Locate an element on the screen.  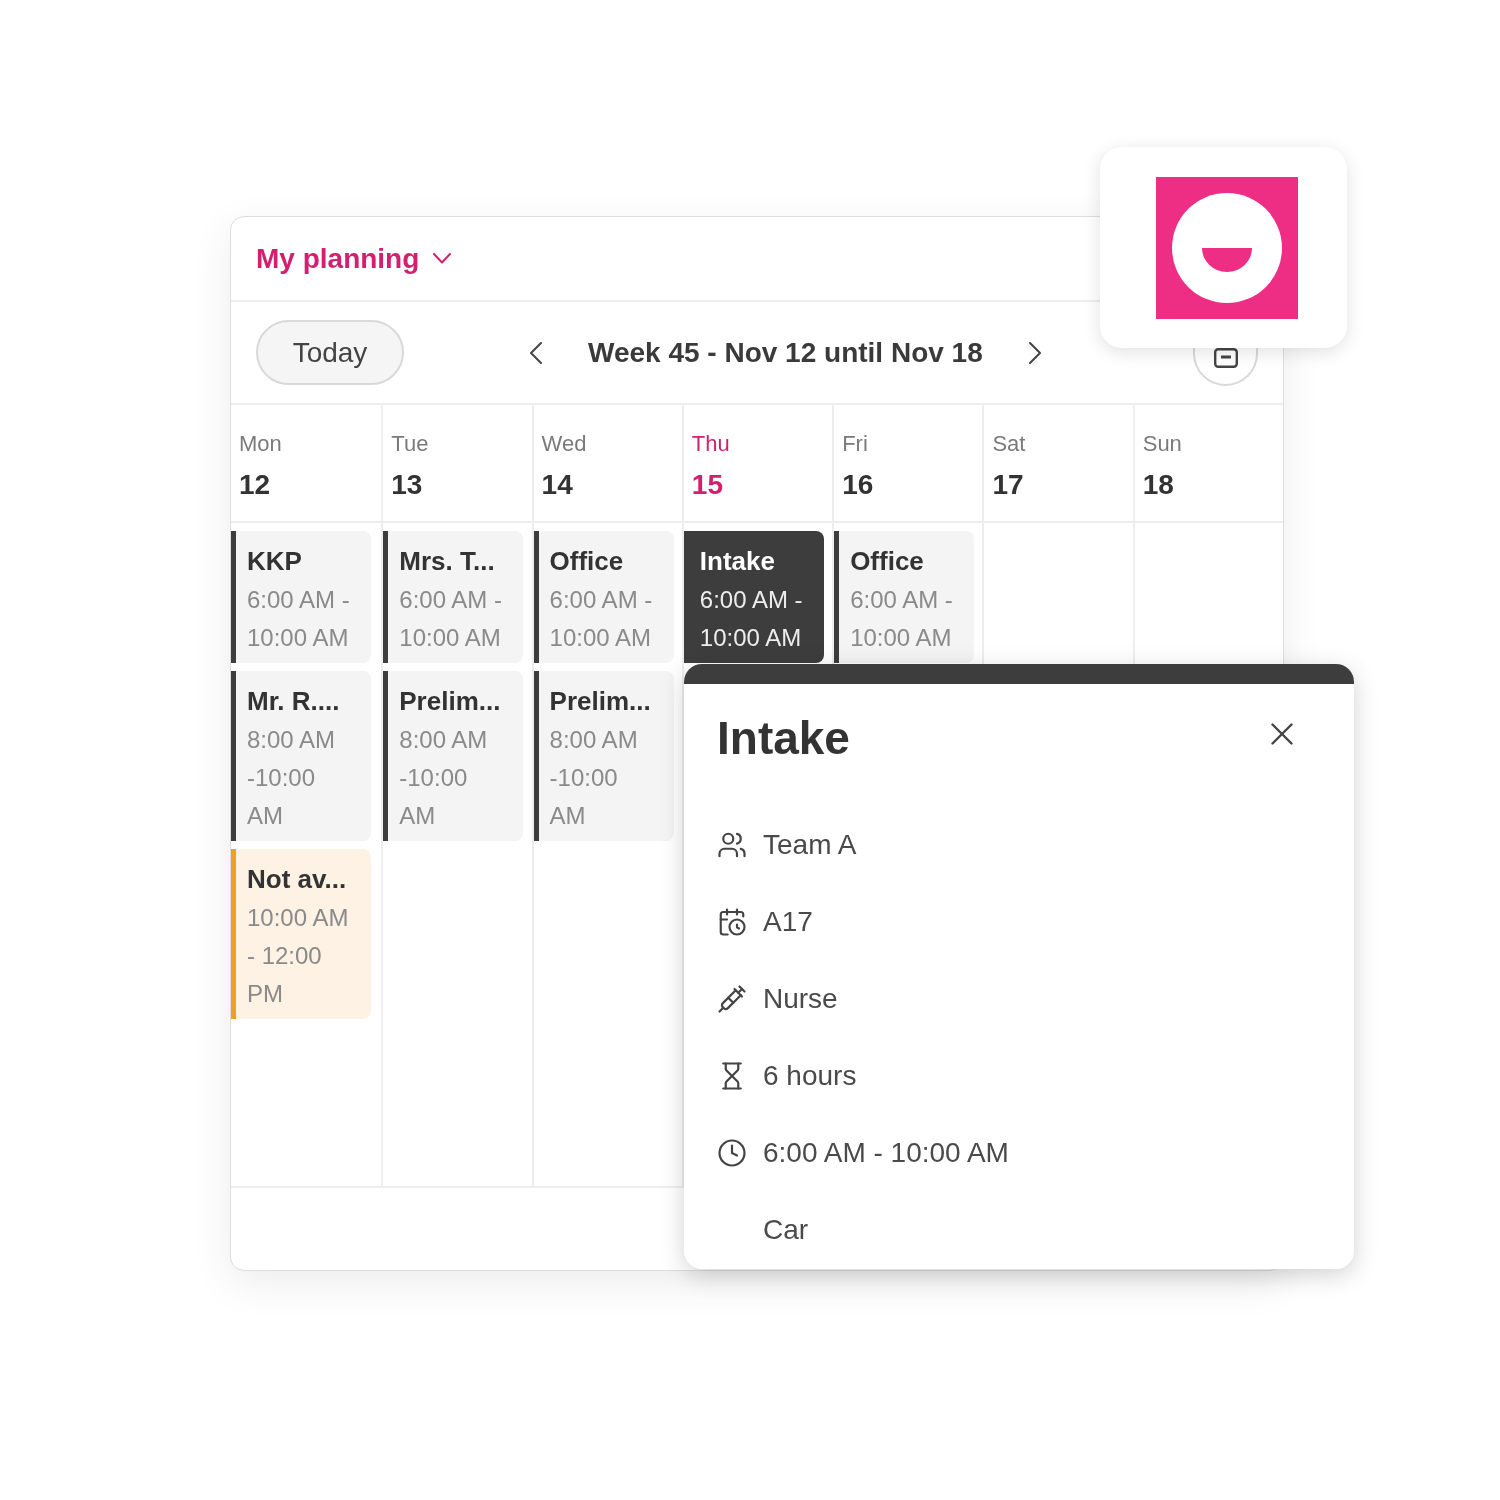
day-name: Sat is located at coordinates (1009, 444).